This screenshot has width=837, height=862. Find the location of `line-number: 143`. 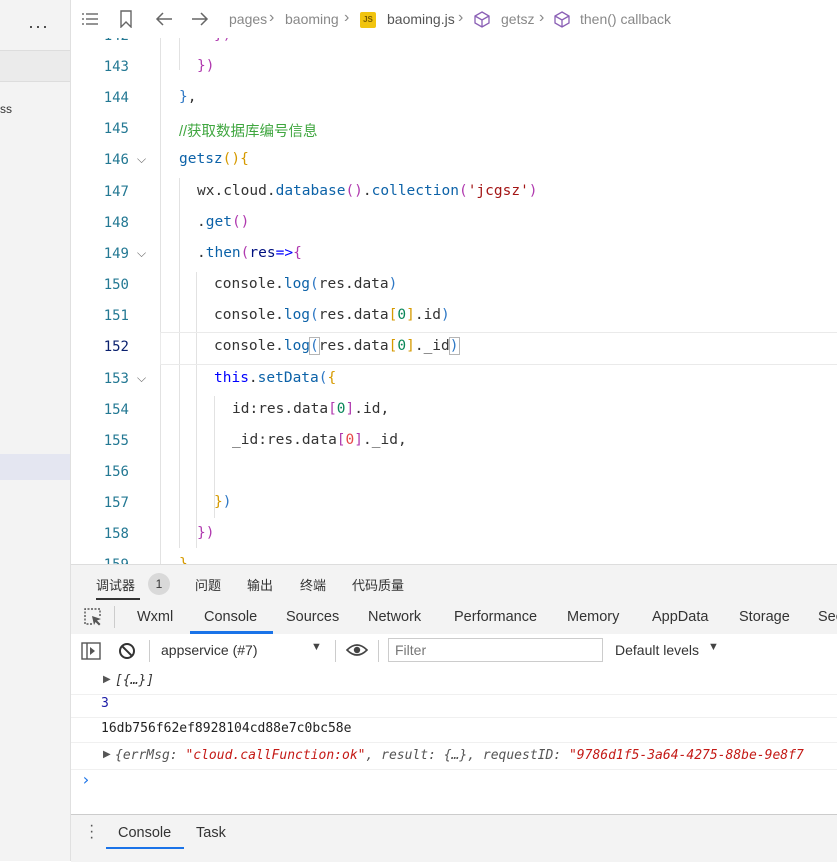

line-number: 143 is located at coordinates (116, 67).